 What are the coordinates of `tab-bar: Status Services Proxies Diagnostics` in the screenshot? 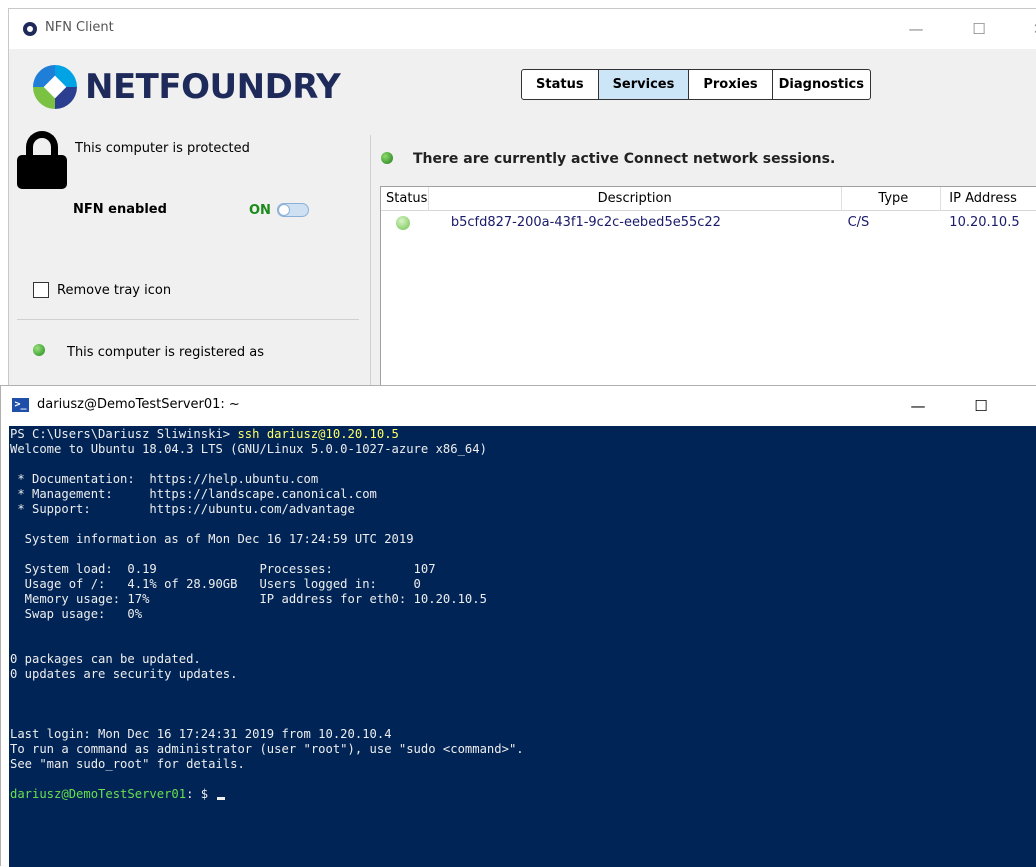 It's located at (696, 84).